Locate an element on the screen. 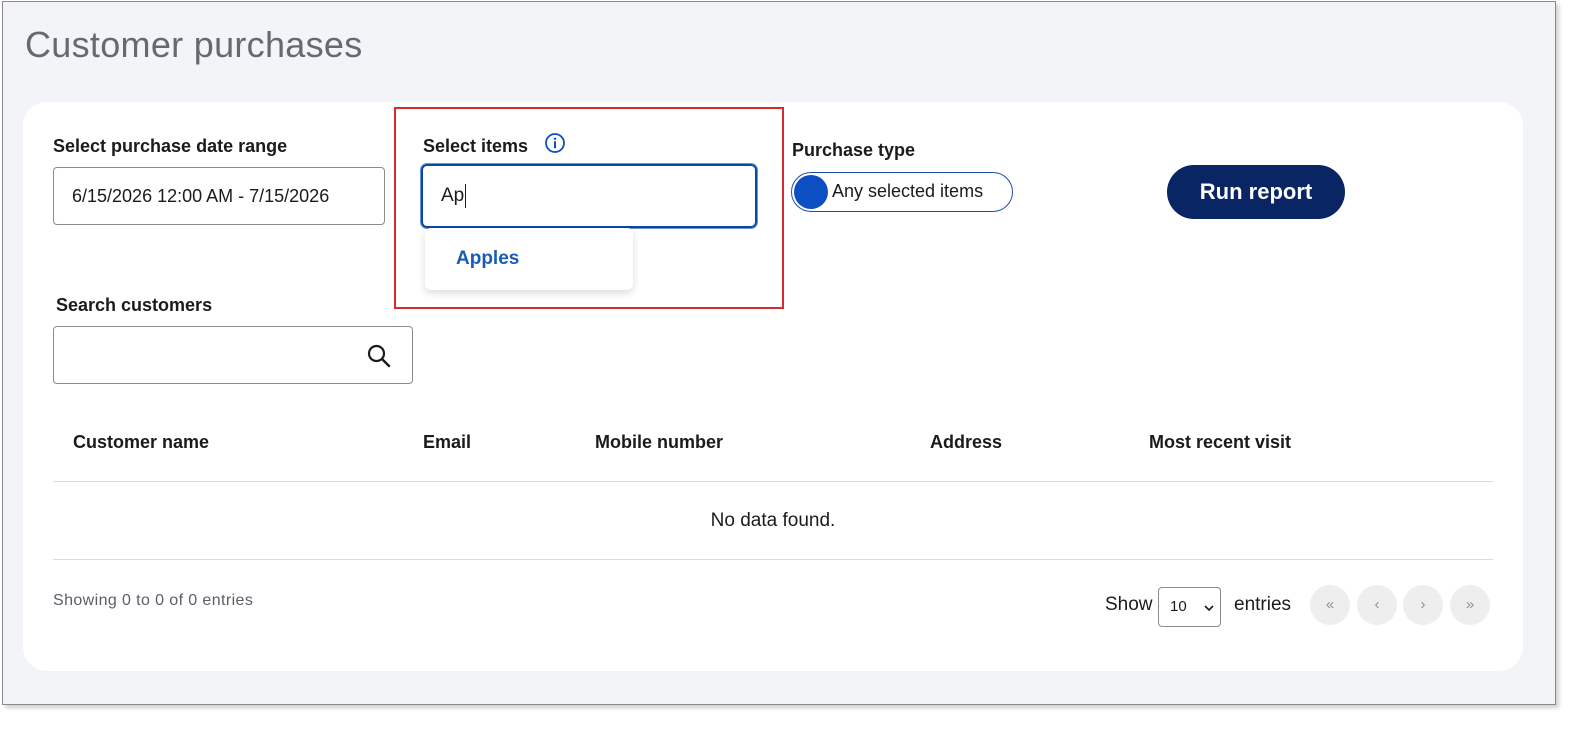 The width and height of the screenshot is (1592, 729). table-footer-divider is located at coordinates (773, 559).